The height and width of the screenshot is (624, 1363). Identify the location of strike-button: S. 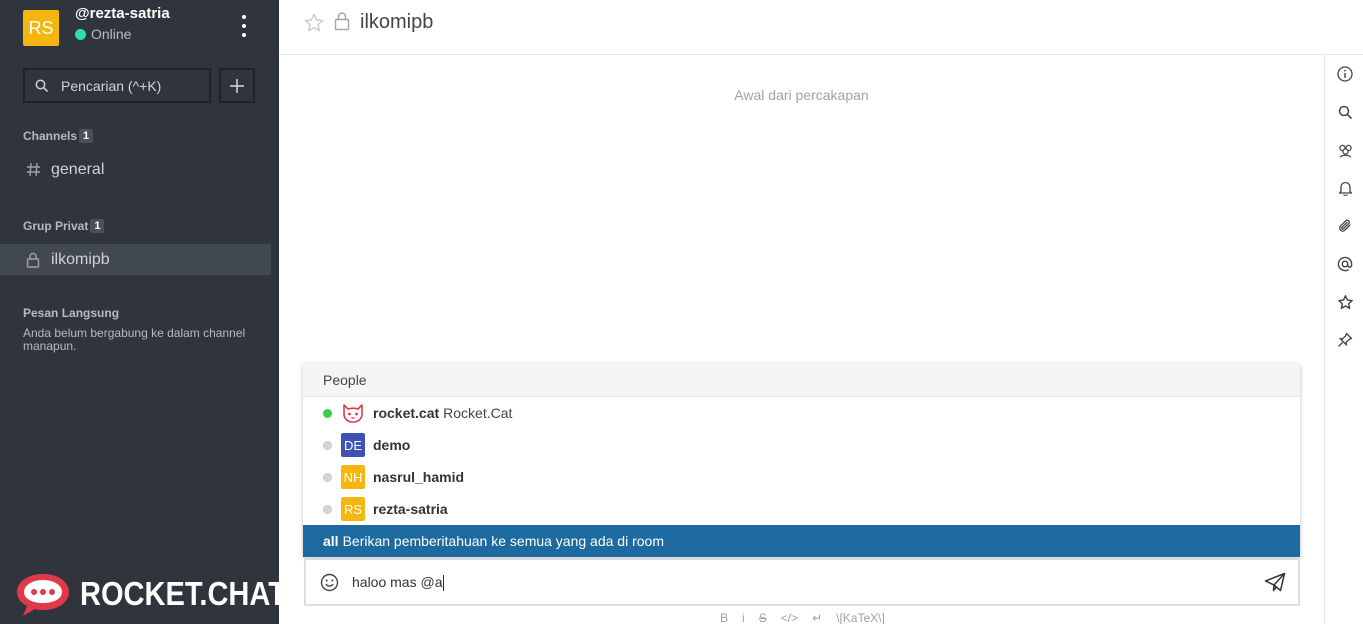
(763, 617).